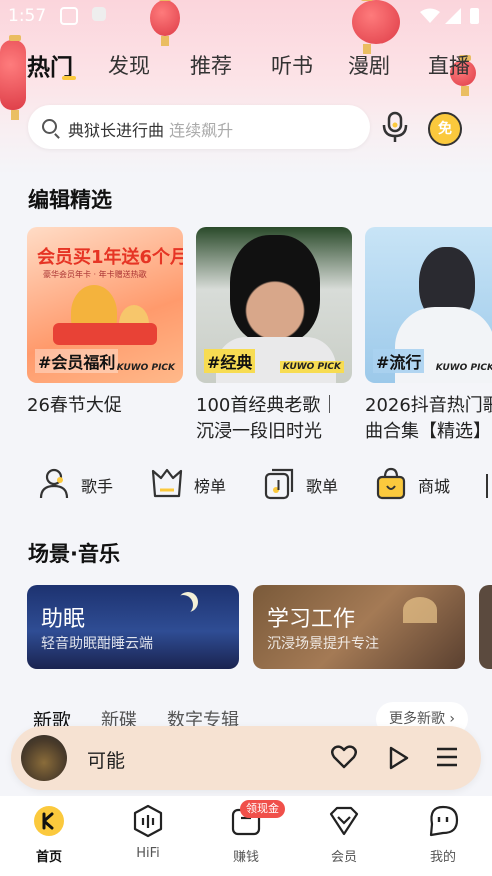 The image size is (492, 876). What do you see at coordinates (95, 274) in the screenshot?
I see `promo-subtitle: 豪华会员年卡 · 年卡赠送热歌` at bounding box center [95, 274].